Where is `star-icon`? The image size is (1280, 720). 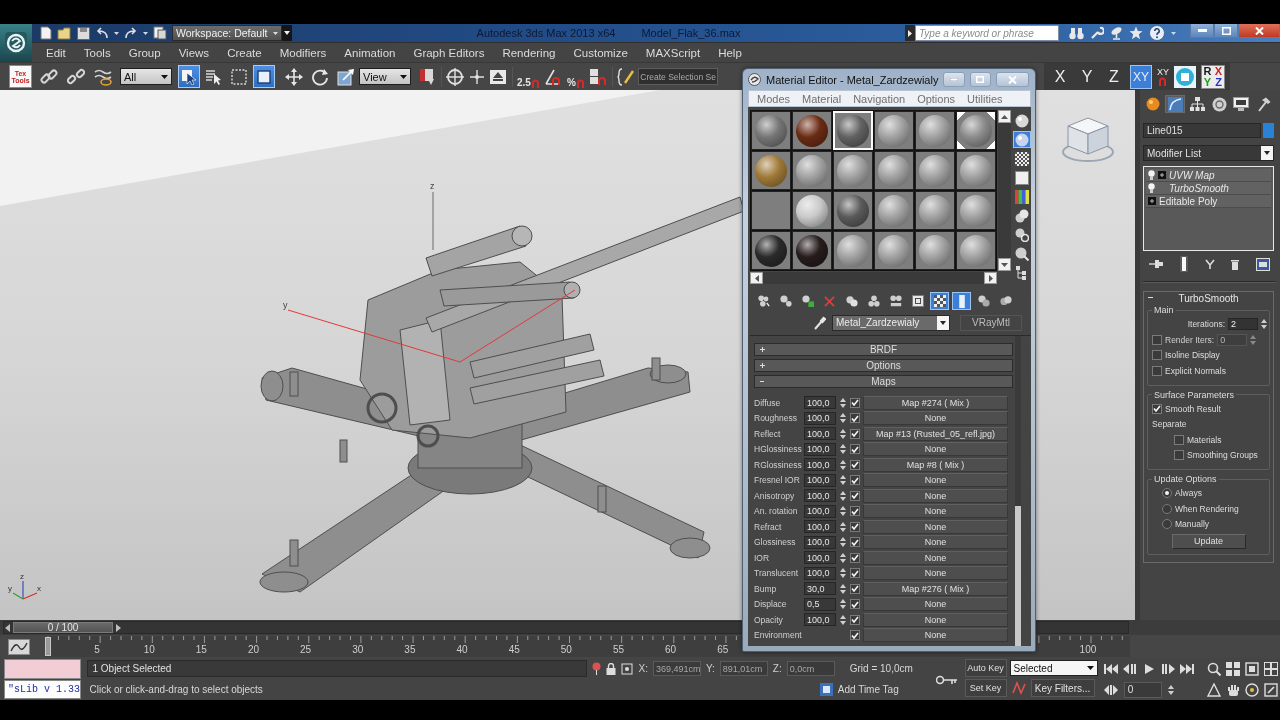
star-icon is located at coordinates (1136, 33).